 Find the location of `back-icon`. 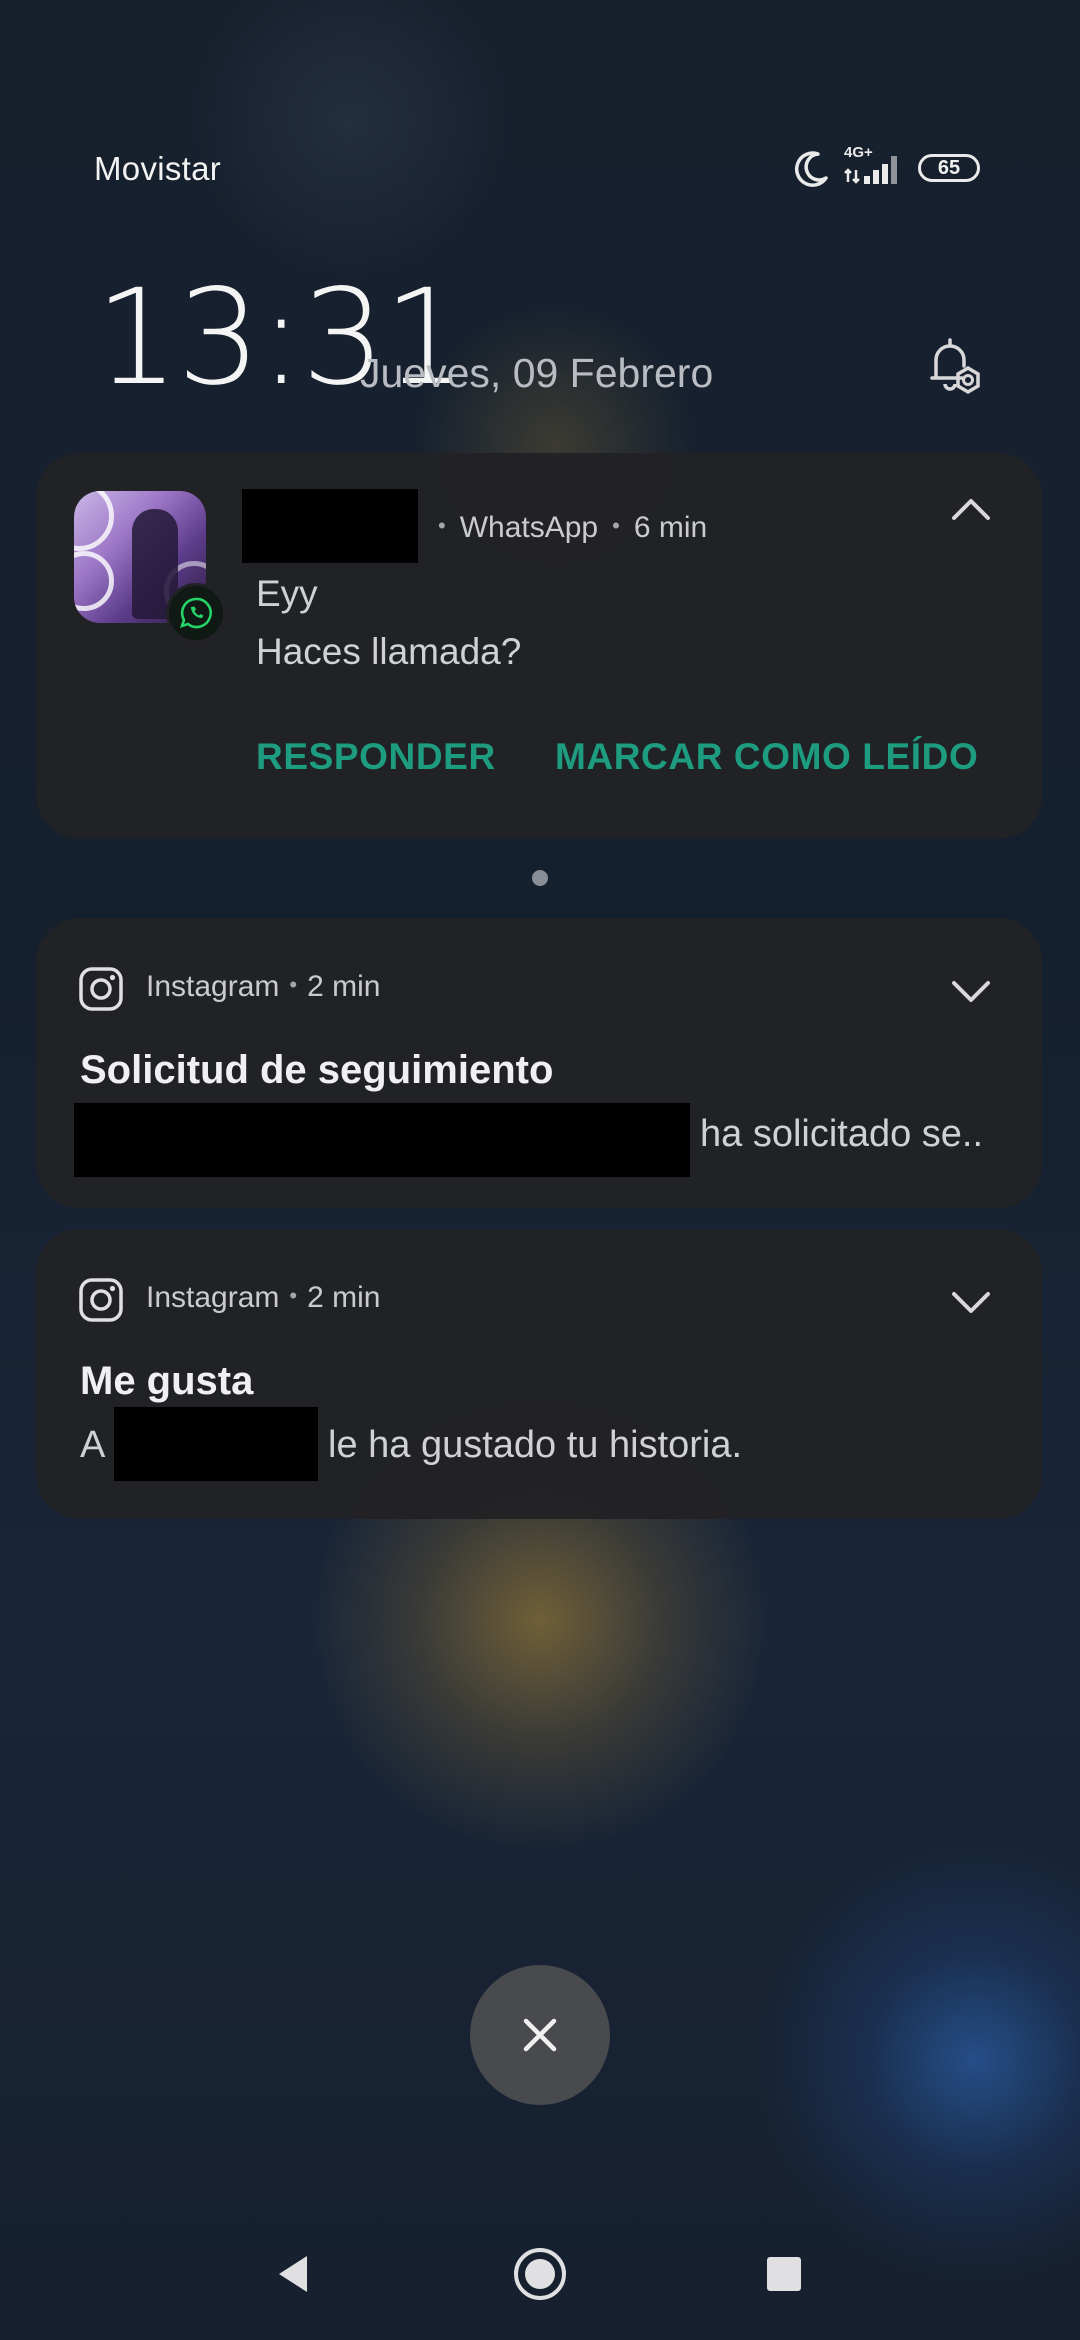

back-icon is located at coordinates (293, 2274).